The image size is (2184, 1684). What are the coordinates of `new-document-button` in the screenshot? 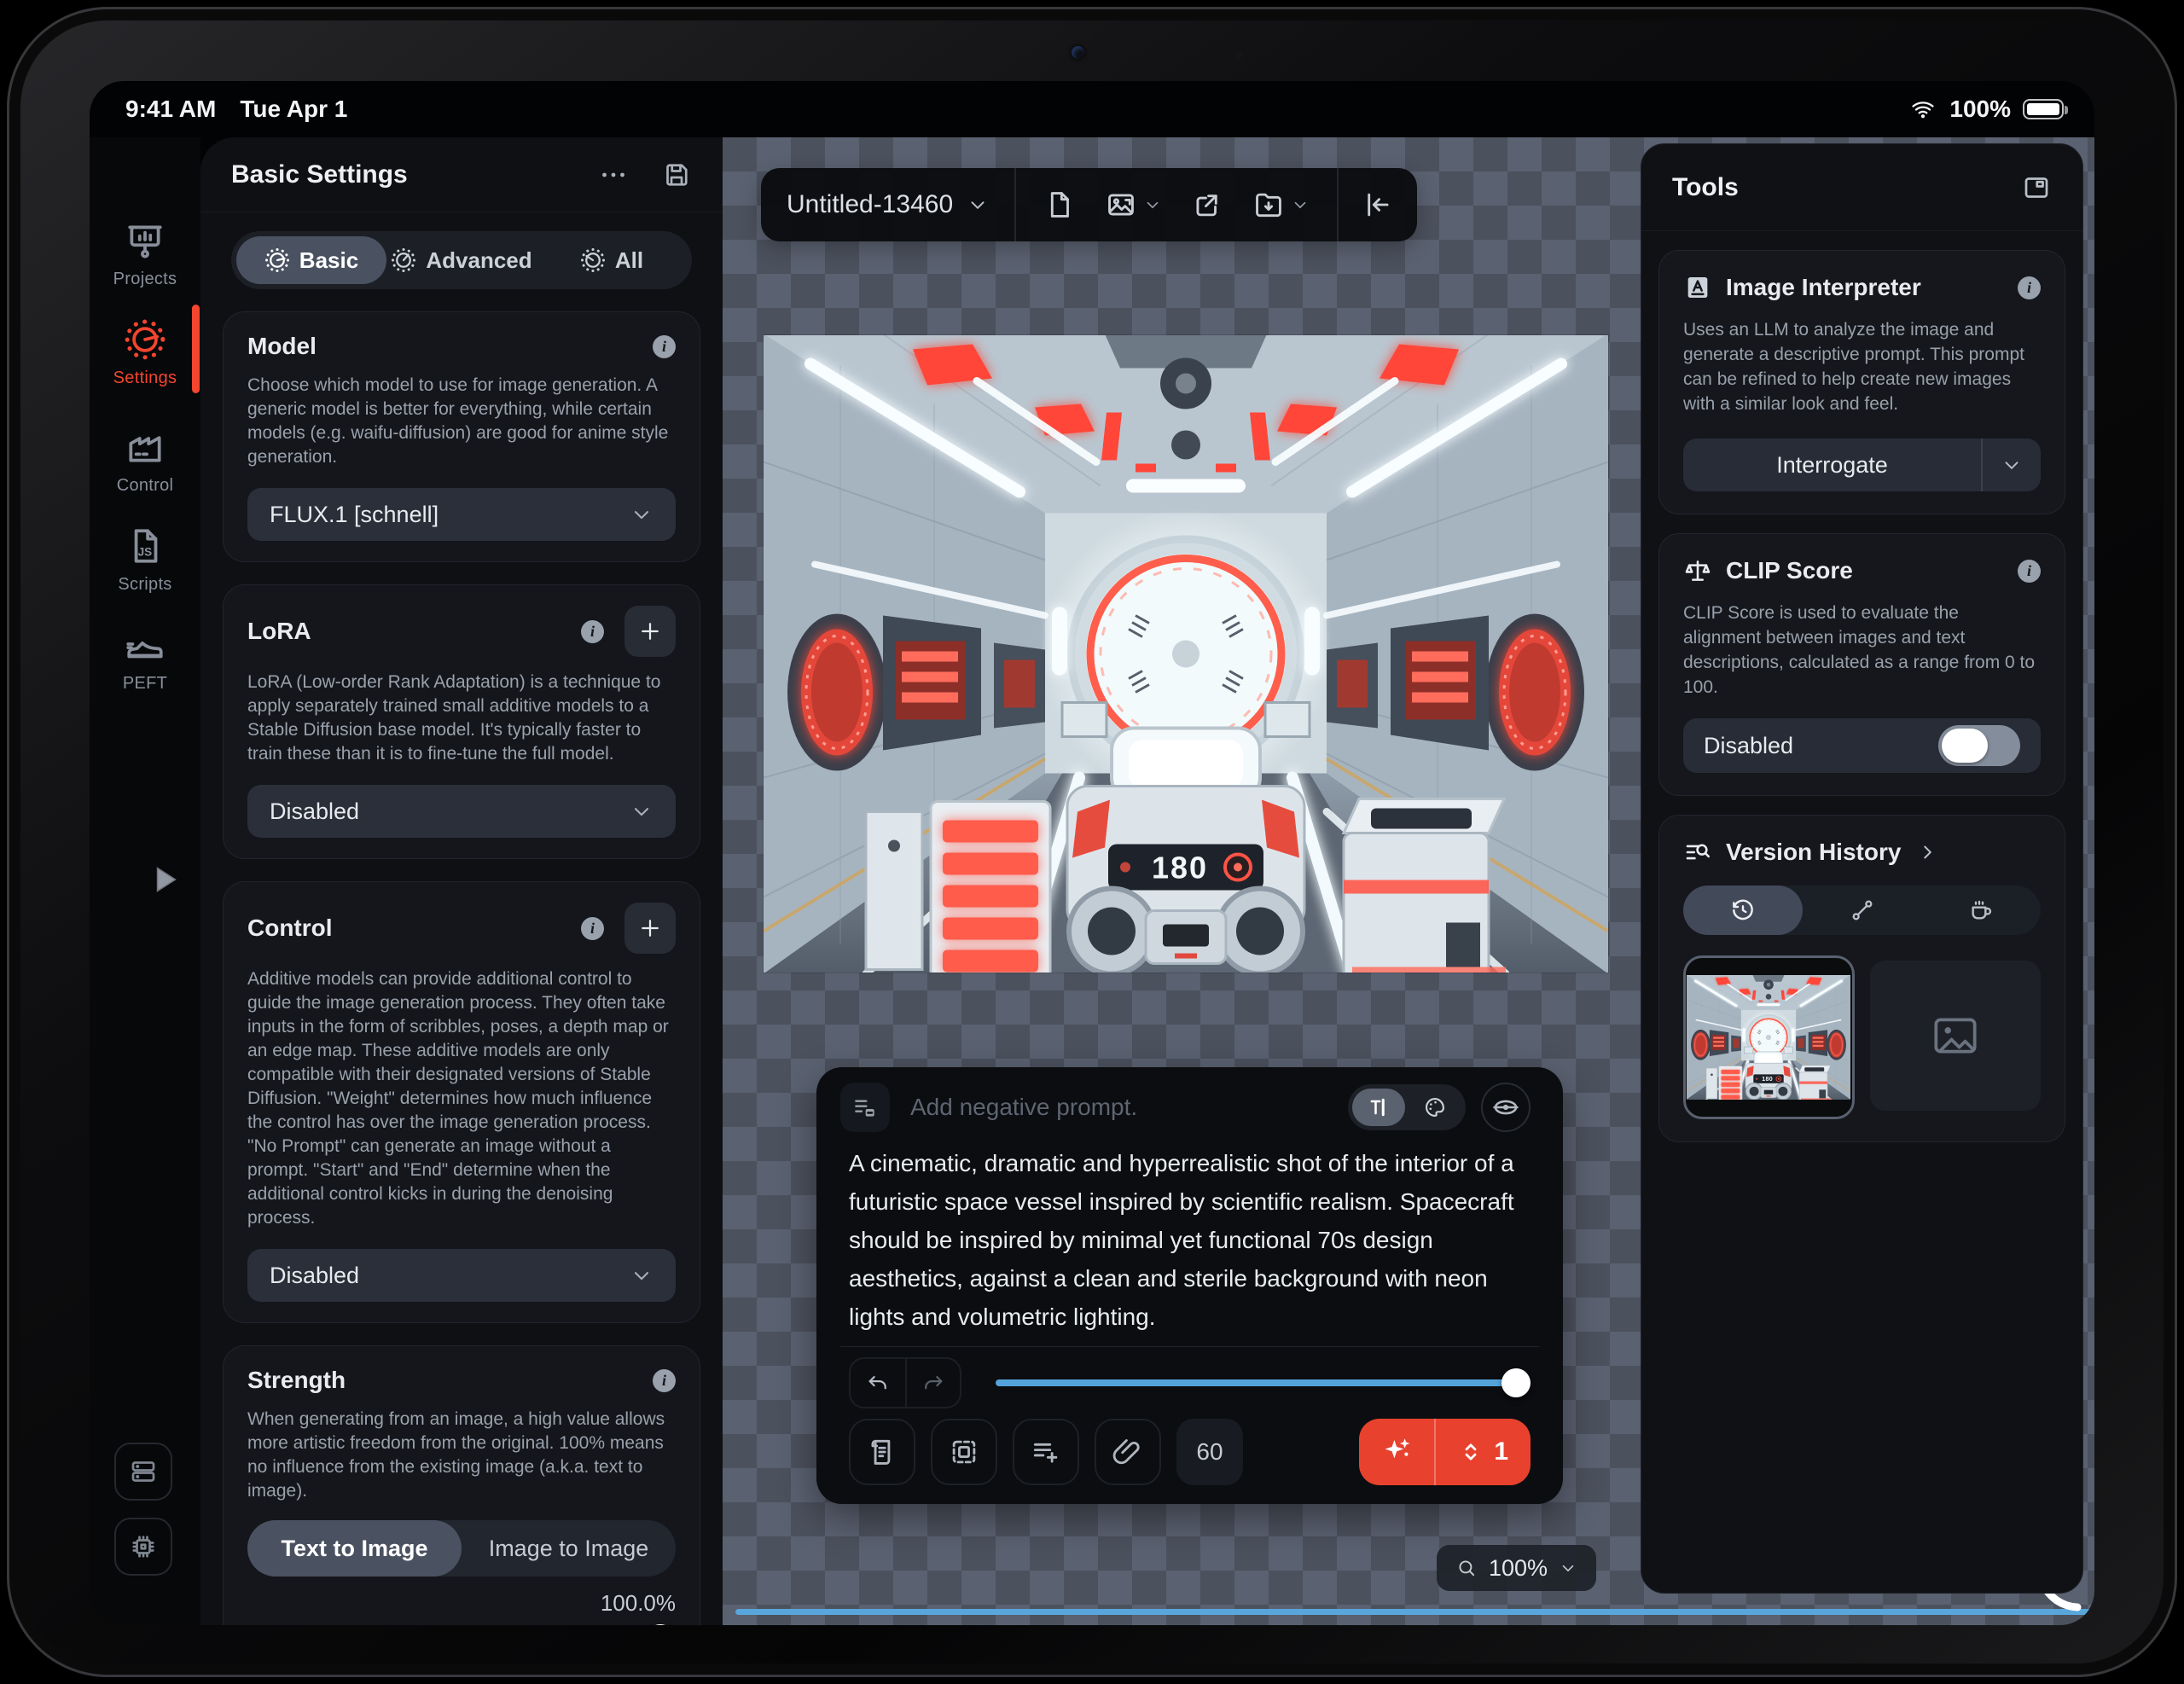 It's located at (1059, 205).